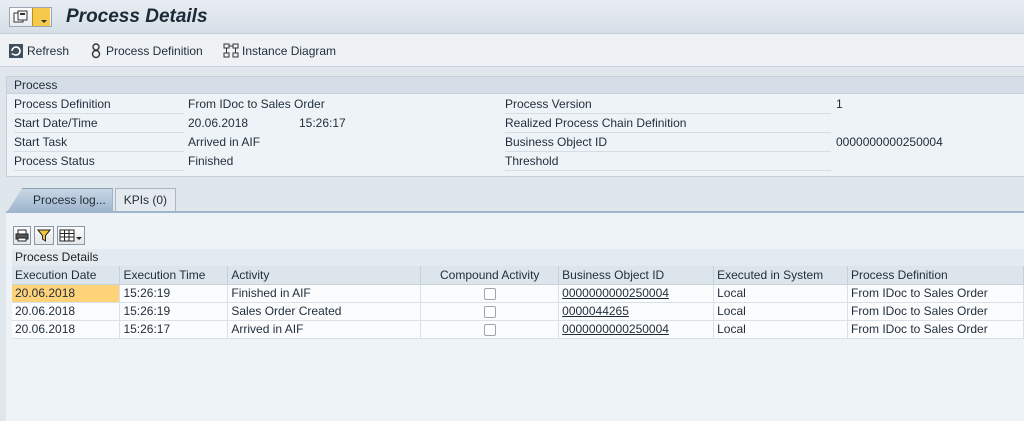 This screenshot has height=421, width=1024. I want to click on col-business-object-id: Business Object ID, so click(636, 275).